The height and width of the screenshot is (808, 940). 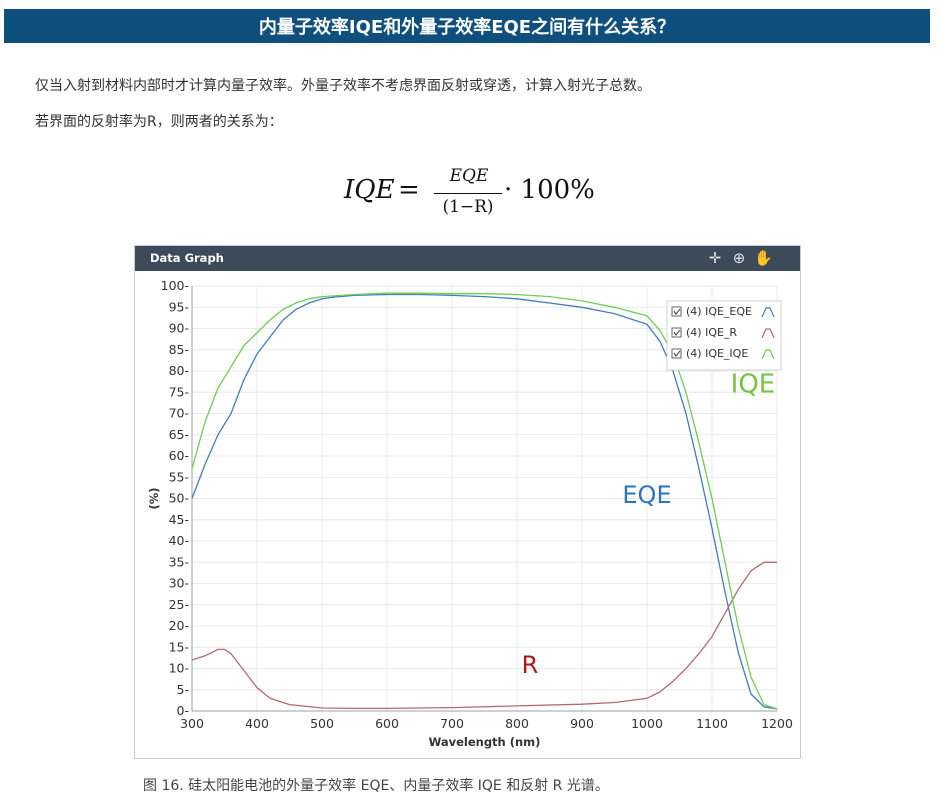 I want to click on x-tick-label: 700, so click(x=452, y=723).